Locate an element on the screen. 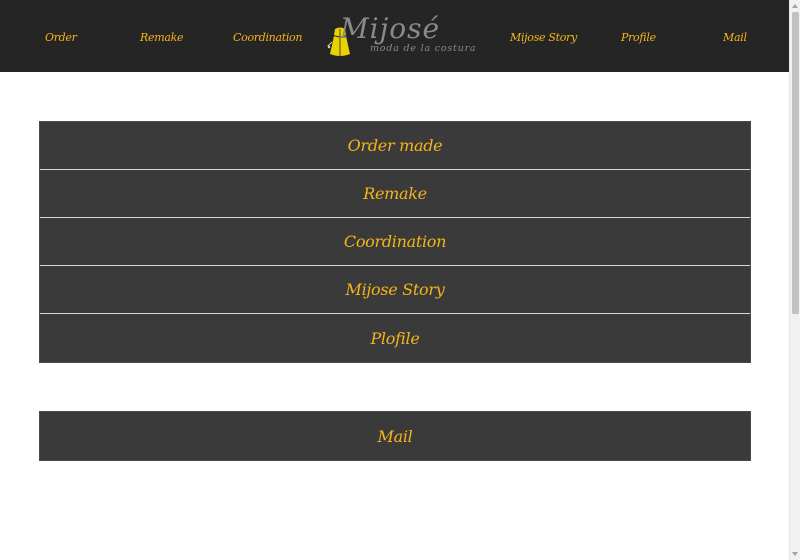  menu-item-label: Plofile is located at coordinates (395, 338).